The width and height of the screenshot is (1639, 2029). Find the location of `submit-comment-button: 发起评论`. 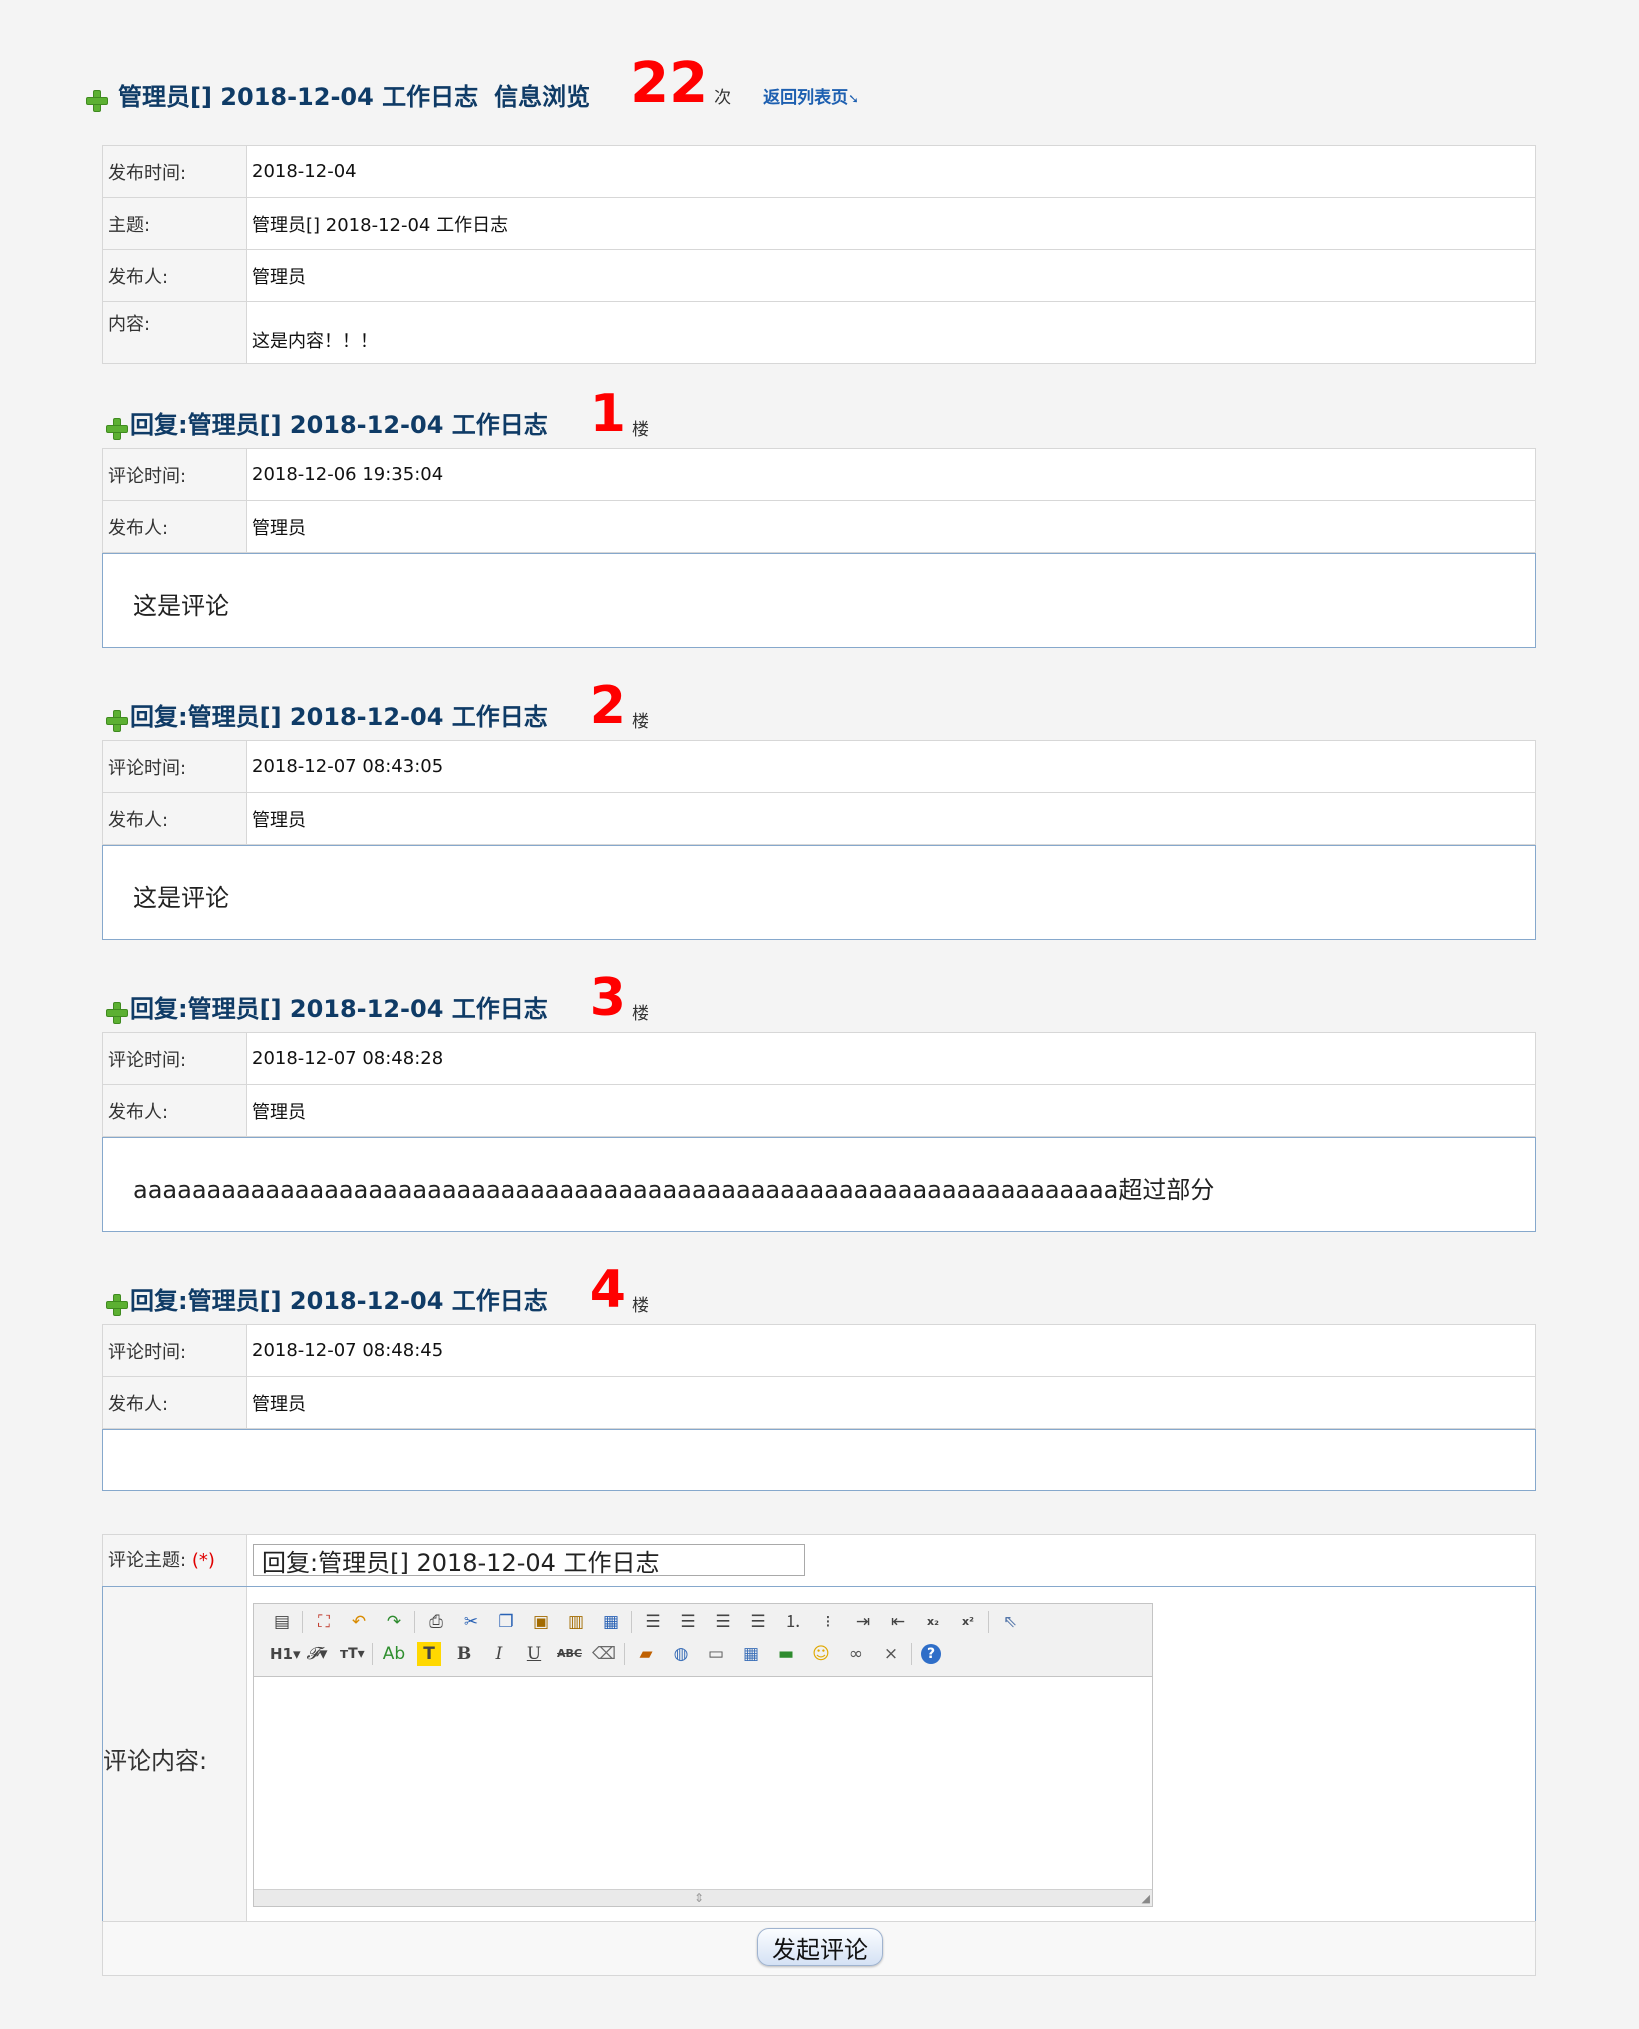

submit-comment-button: 发起评论 is located at coordinates (820, 1947).